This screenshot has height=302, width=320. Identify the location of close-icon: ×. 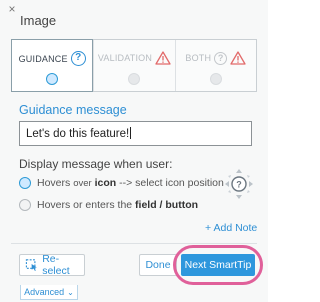
(12, 9).